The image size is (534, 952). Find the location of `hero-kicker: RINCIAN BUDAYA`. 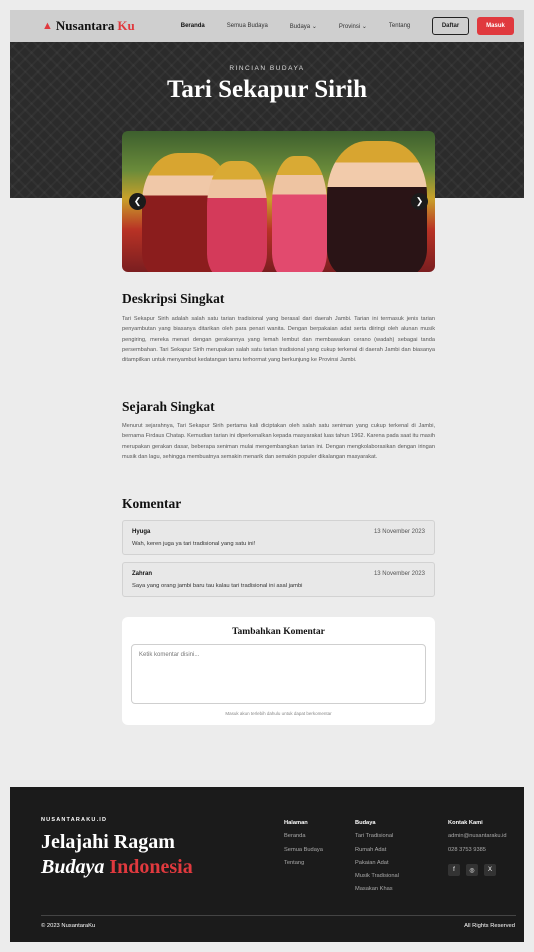

hero-kicker: RINCIAN BUDAYA is located at coordinates (267, 68).